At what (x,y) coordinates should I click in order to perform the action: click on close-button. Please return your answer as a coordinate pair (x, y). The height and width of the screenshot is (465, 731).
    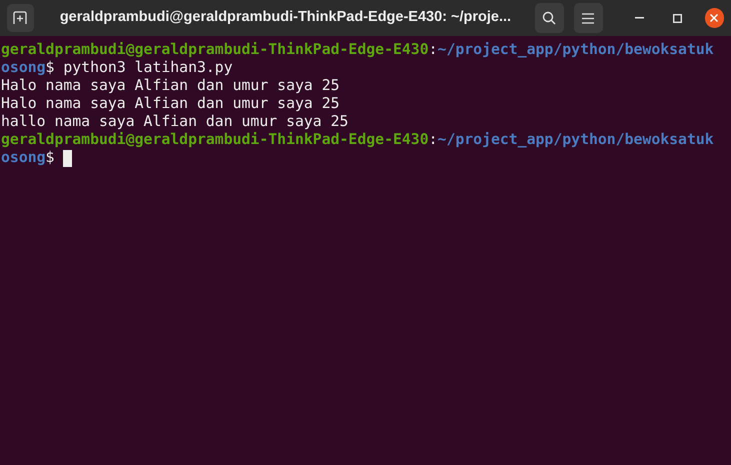
    Looking at the image, I should click on (714, 18).